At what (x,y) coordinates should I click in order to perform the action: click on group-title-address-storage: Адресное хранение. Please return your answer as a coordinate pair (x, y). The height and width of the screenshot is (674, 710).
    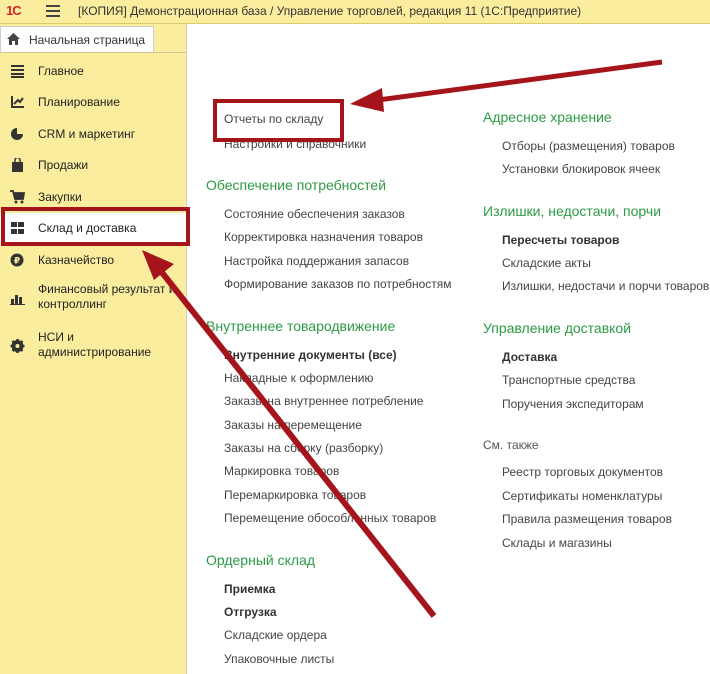
    Looking at the image, I should click on (547, 117).